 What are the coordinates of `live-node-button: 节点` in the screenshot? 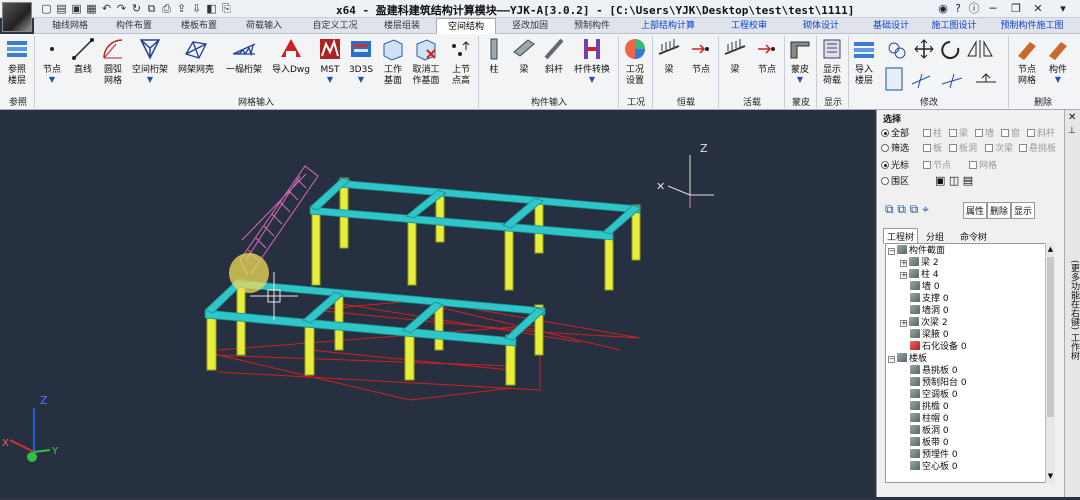 It's located at (767, 65).